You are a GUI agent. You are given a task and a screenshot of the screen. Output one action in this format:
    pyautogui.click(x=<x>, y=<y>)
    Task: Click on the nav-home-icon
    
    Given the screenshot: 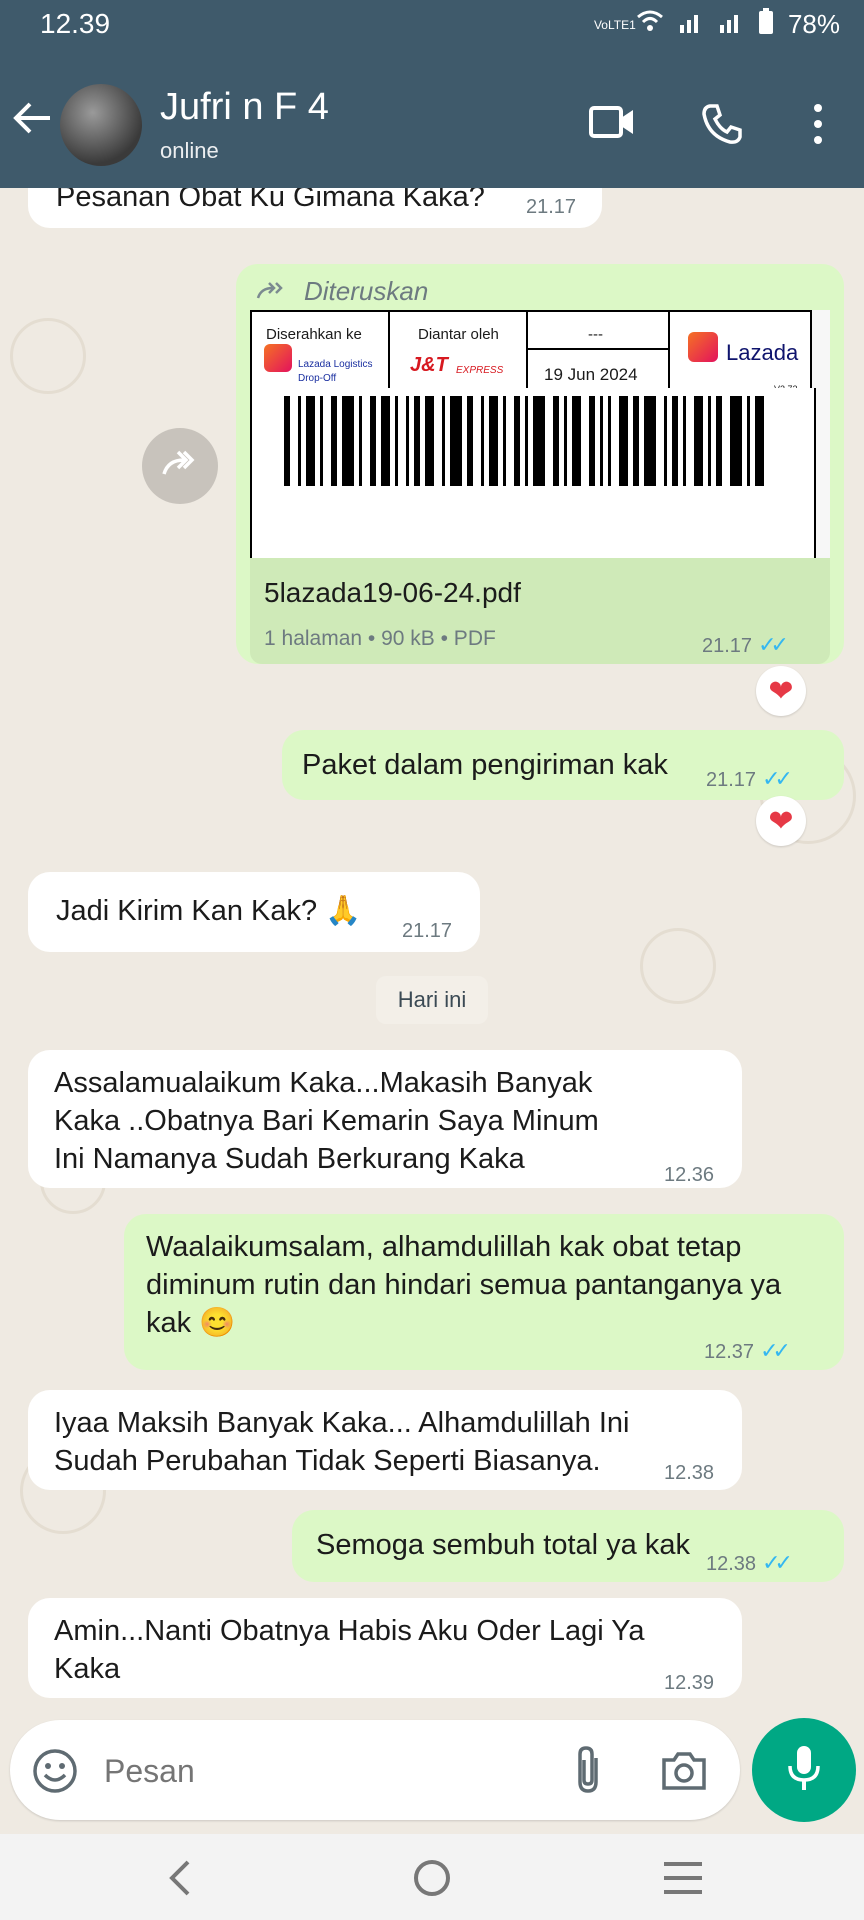 What is the action you would take?
    pyautogui.click(x=432, y=1880)
    